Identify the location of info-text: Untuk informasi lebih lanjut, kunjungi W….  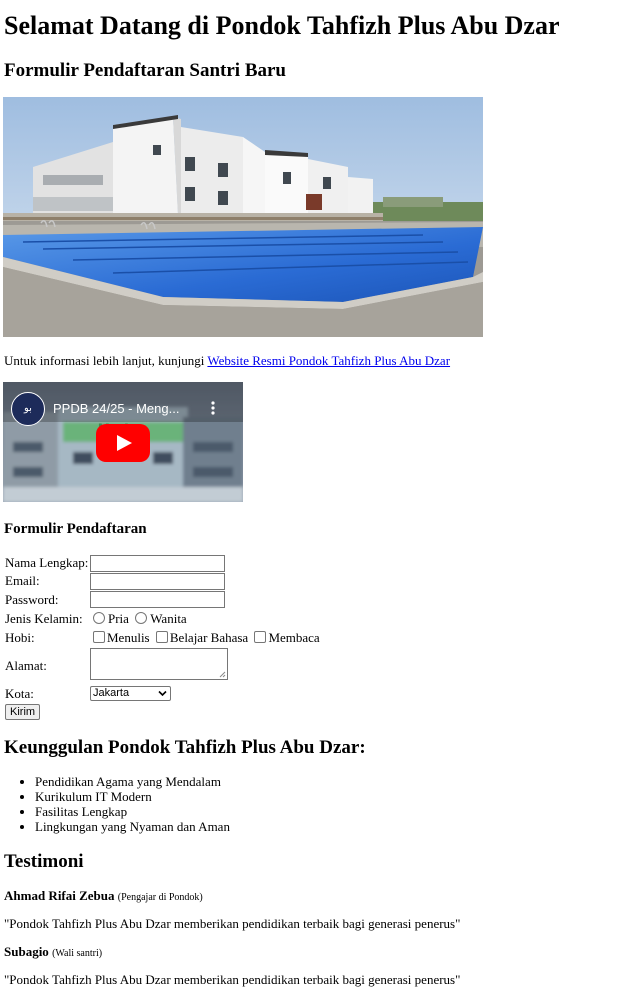
(227, 360).